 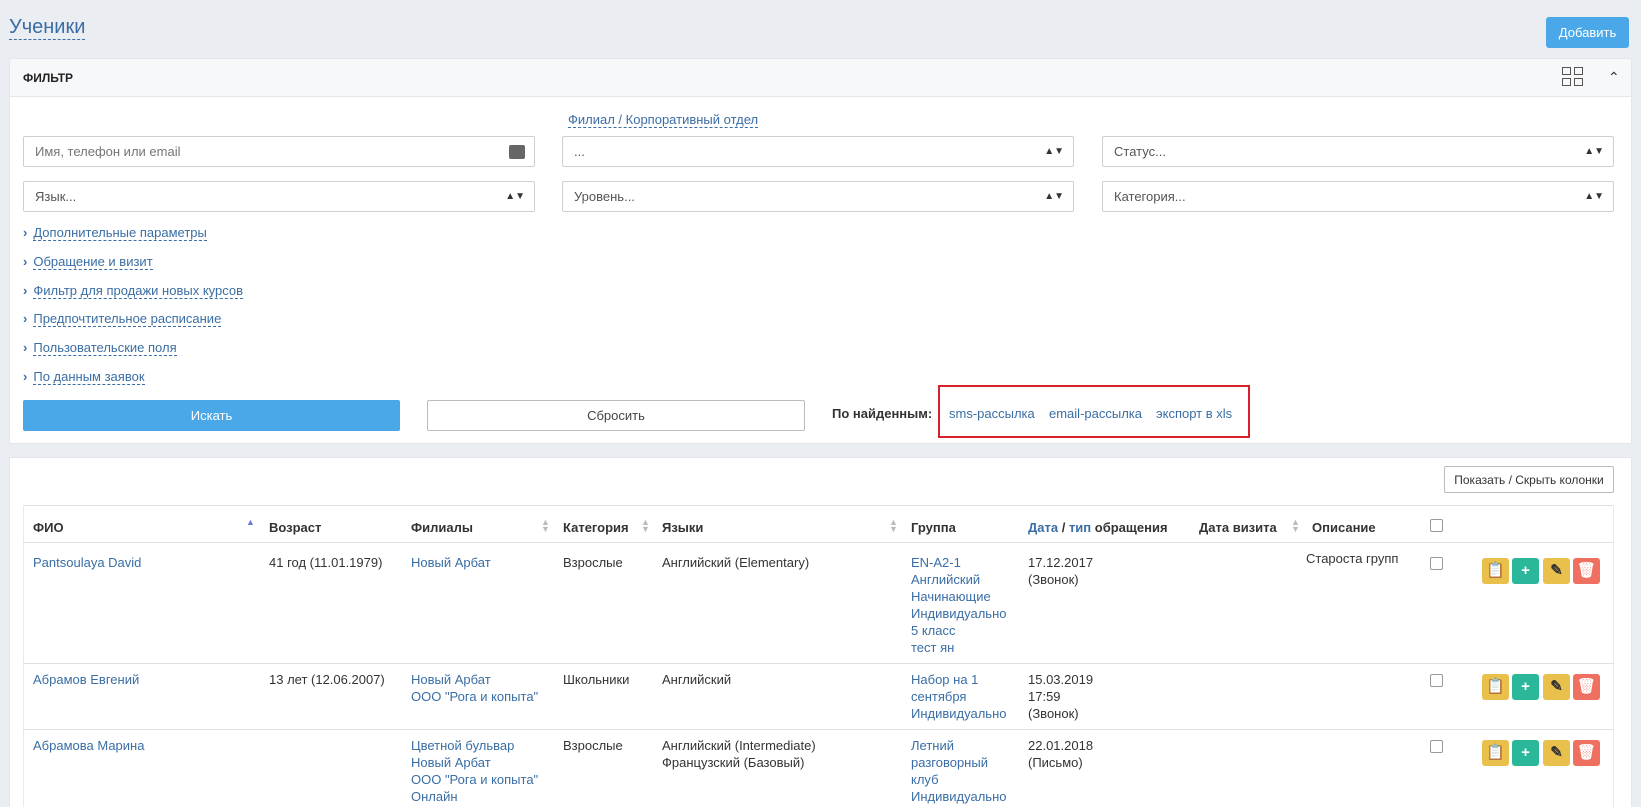 I want to click on category-select: Категория... ▲▼, so click(x=1358, y=196).